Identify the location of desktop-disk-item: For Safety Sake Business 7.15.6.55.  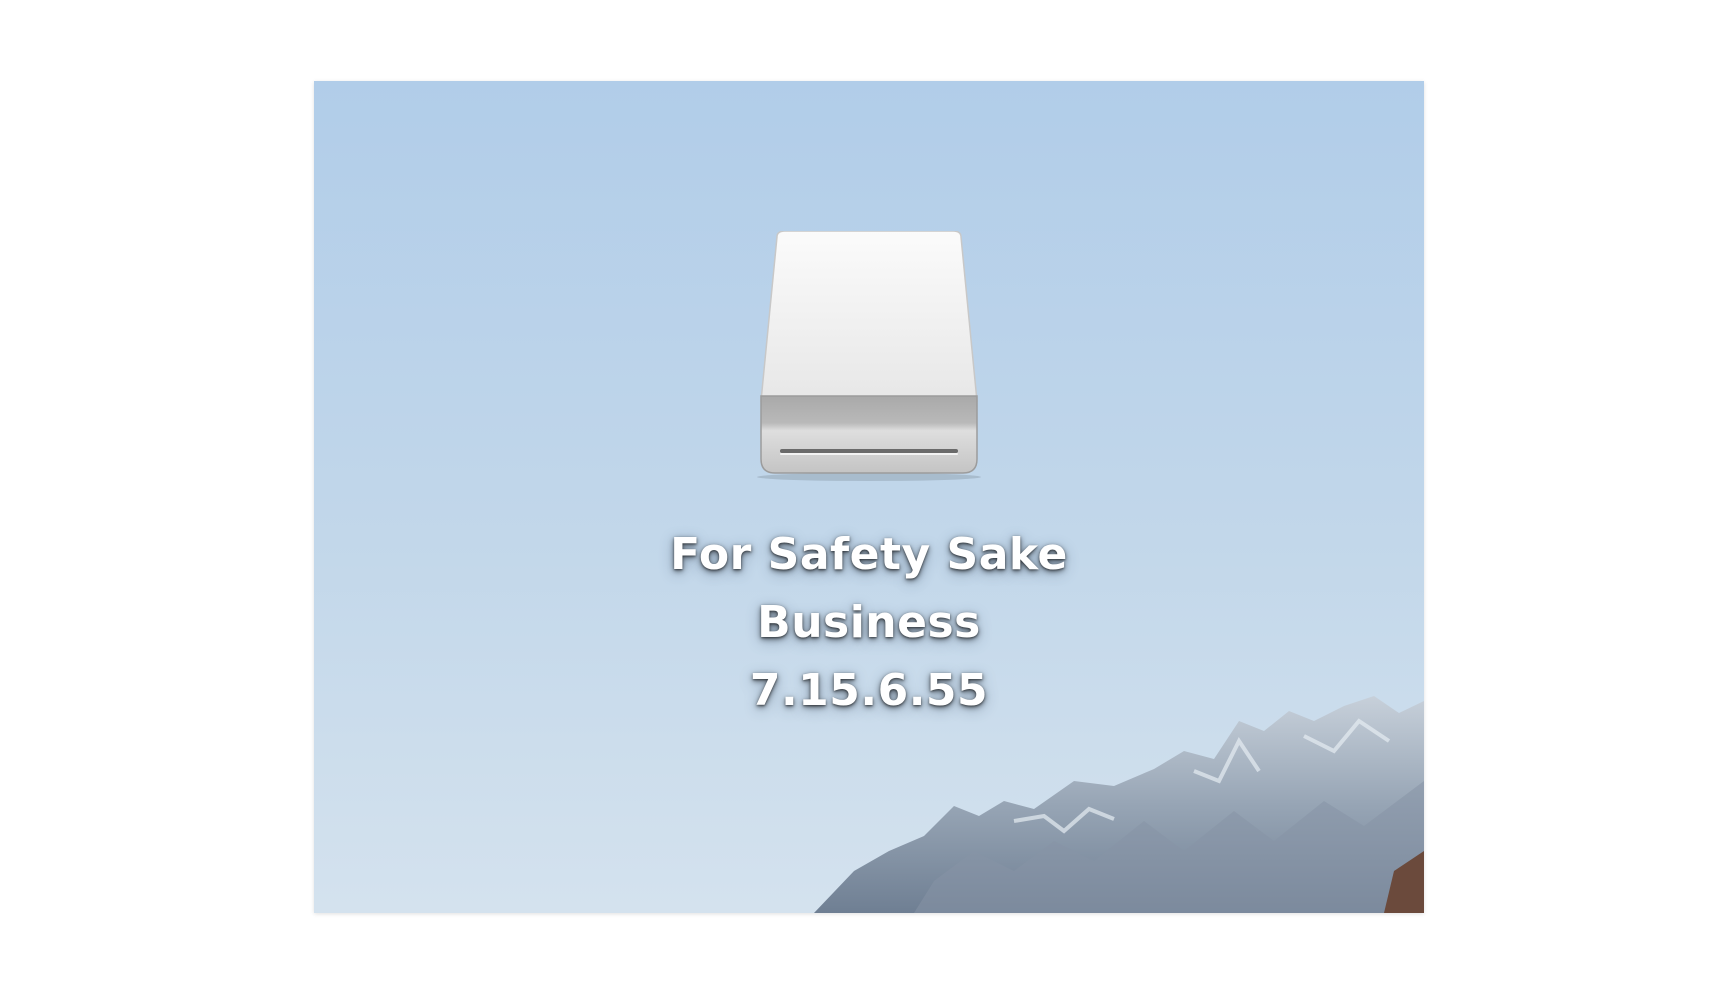
(869, 473).